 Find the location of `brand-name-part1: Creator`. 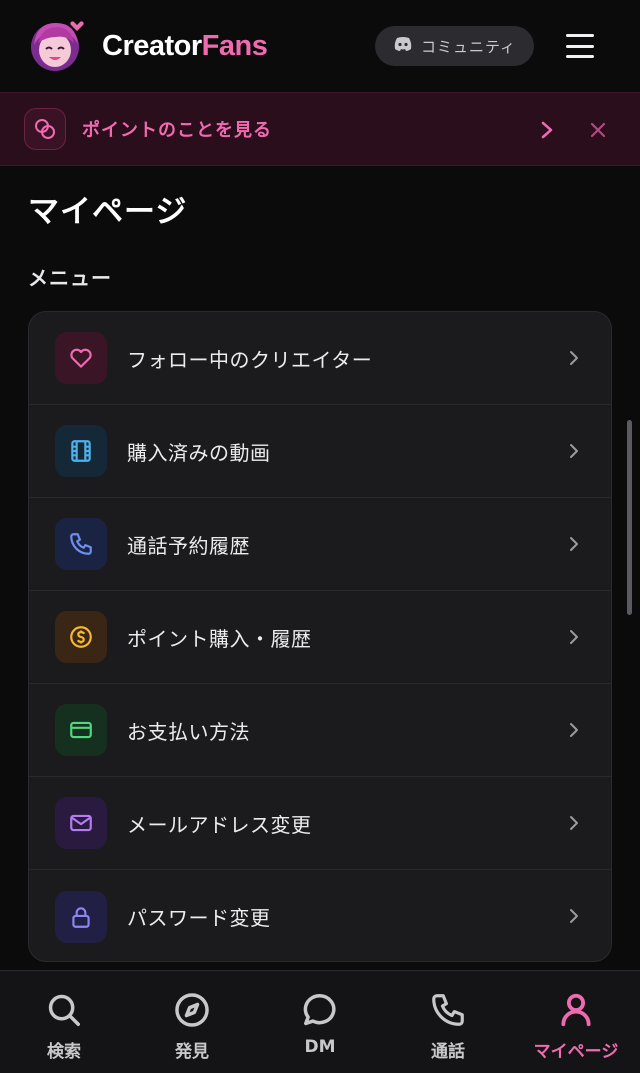

brand-name-part1: Creator is located at coordinates (152, 45).